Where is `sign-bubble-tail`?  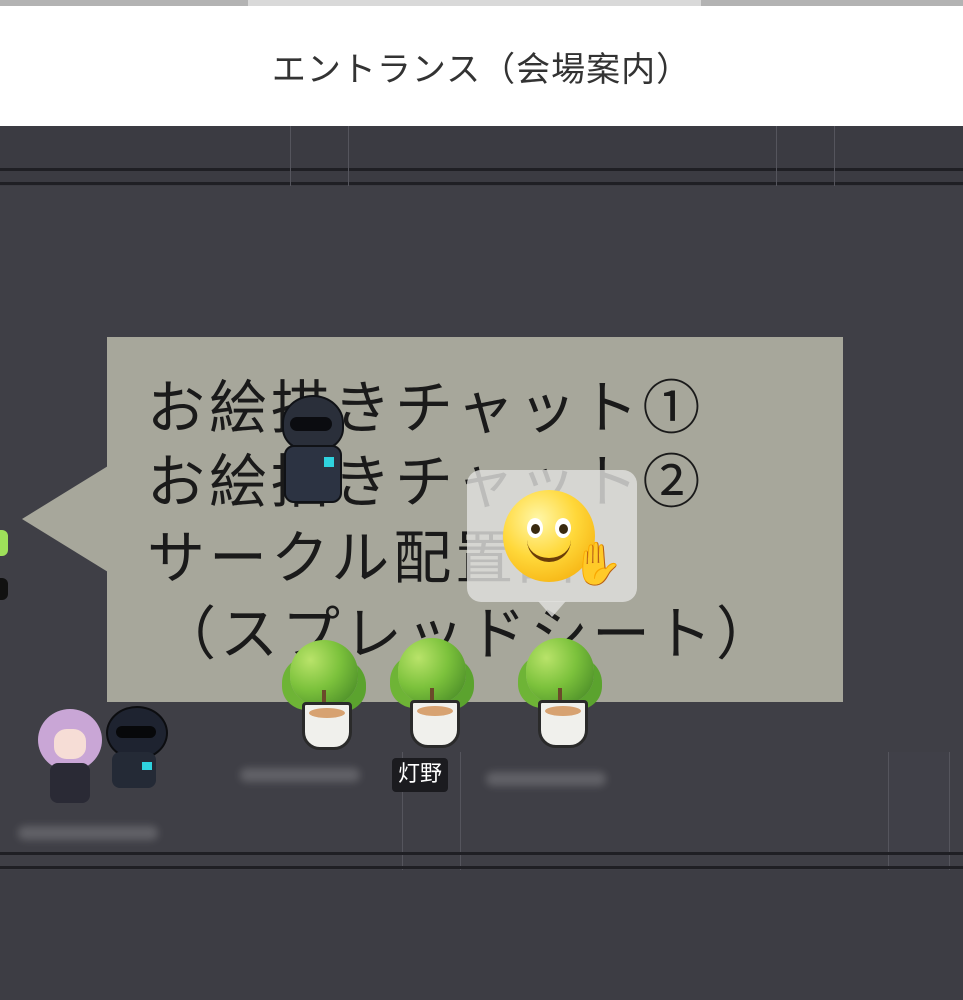
sign-bubble-tail is located at coordinates (65, 519).